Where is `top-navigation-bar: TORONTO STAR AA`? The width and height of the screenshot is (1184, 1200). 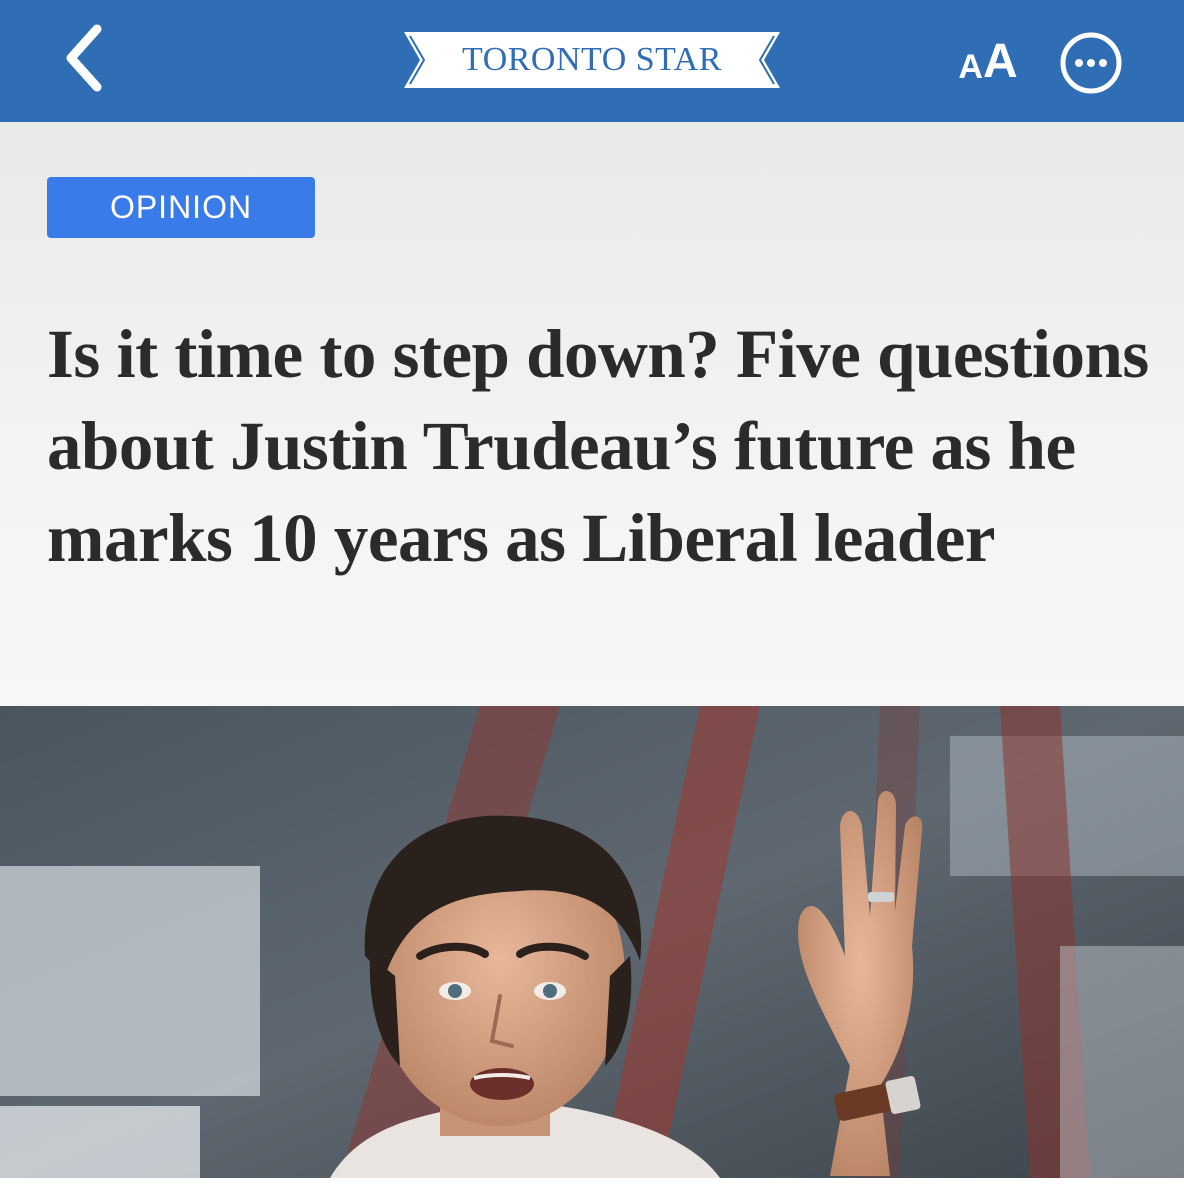 top-navigation-bar: TORONTO STAR AA is located at coordinates (592, 61).